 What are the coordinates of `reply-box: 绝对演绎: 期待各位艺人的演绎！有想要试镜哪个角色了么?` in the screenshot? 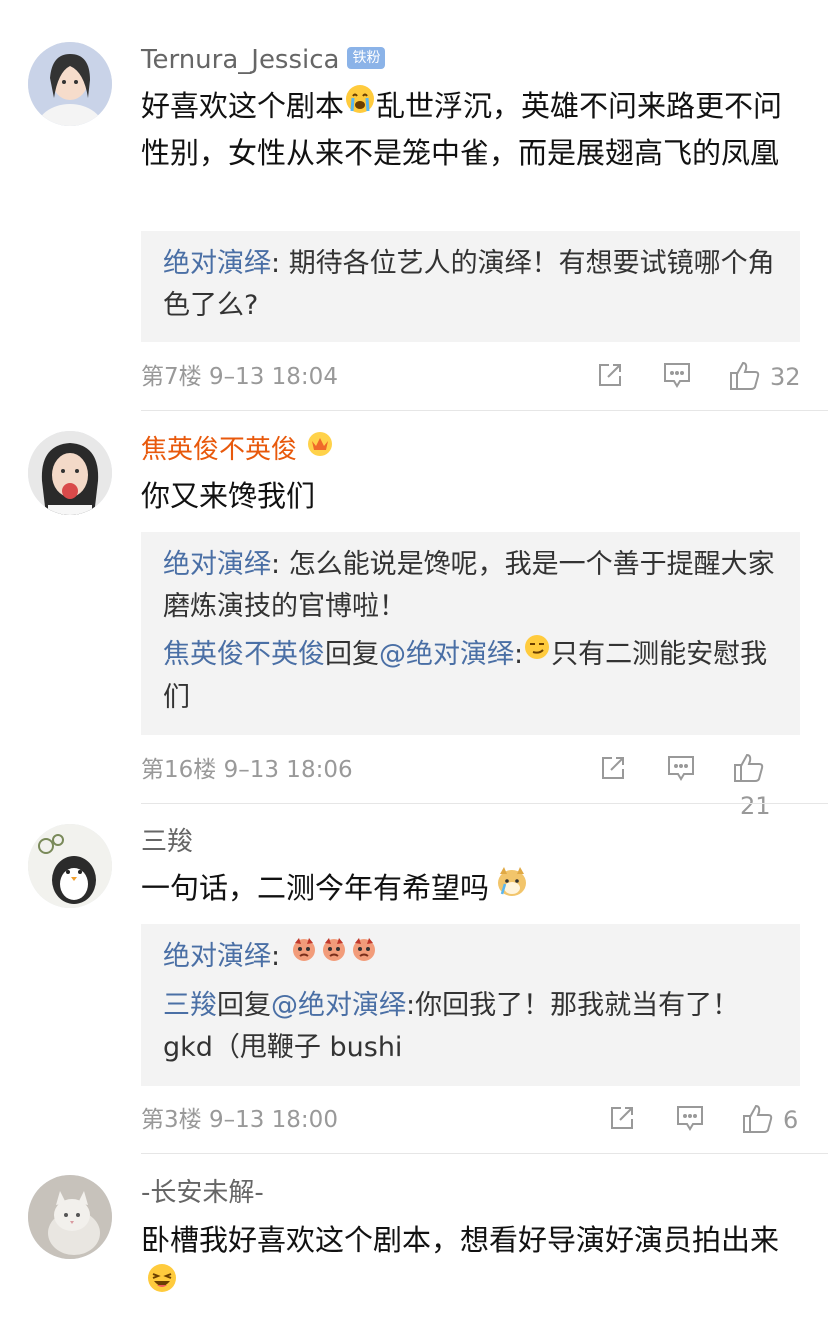 It's located at (470, 286).